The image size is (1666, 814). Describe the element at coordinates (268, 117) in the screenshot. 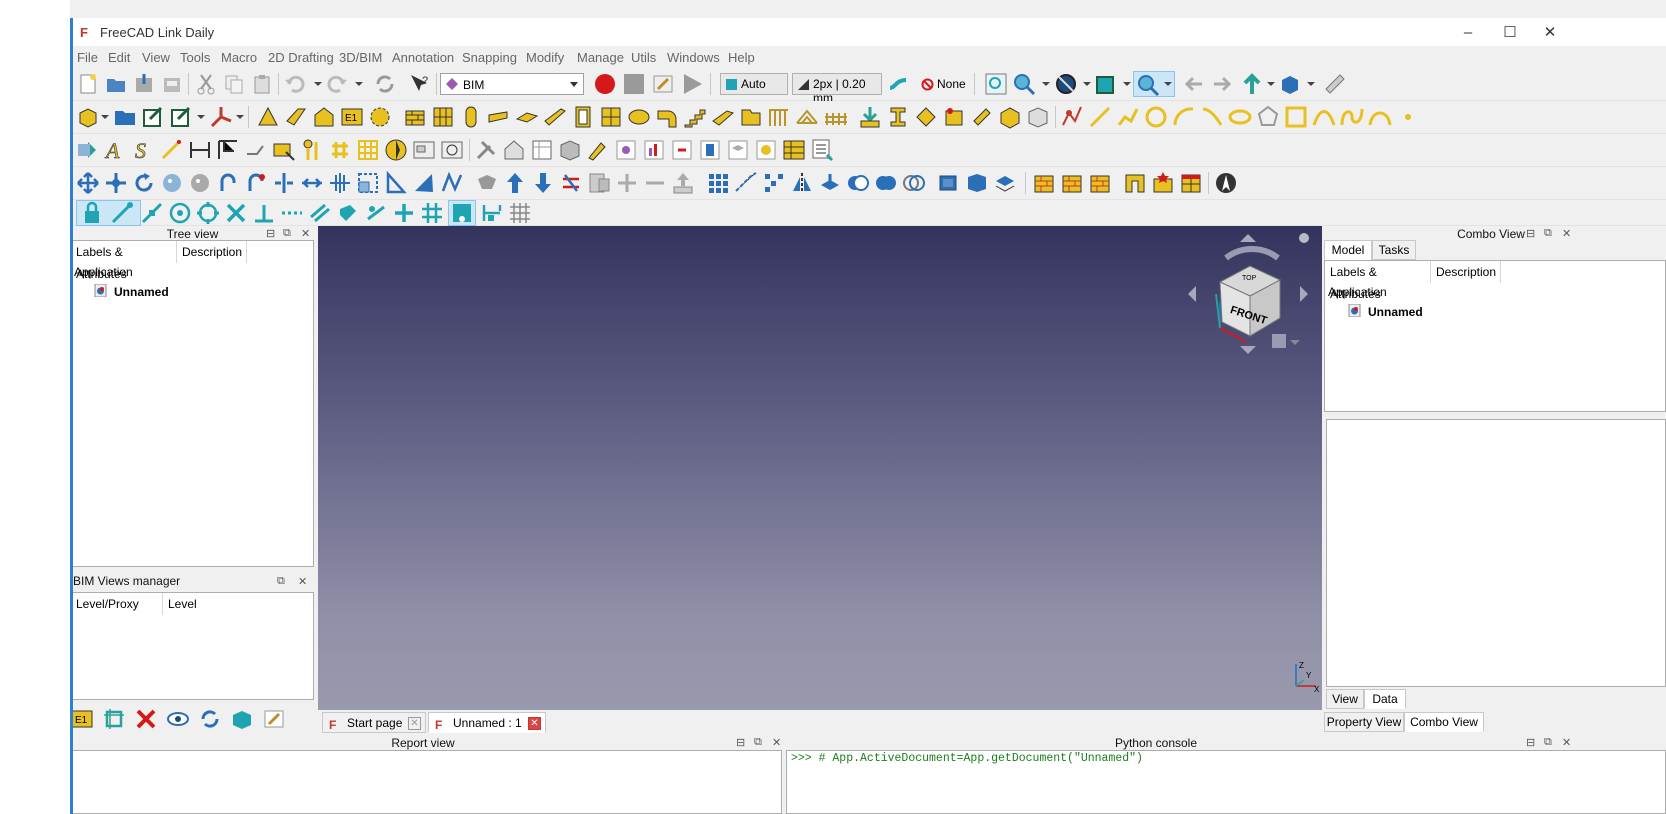

I see `site-icon` at that location.